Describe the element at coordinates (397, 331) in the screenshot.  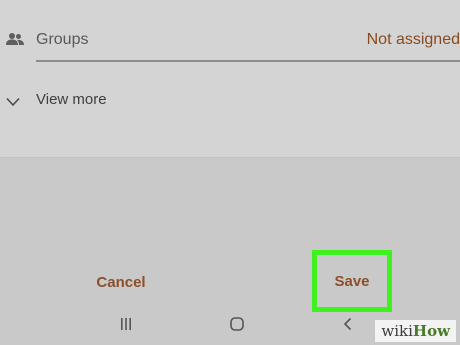
I see `watermark-prefix: wiki` at that location.